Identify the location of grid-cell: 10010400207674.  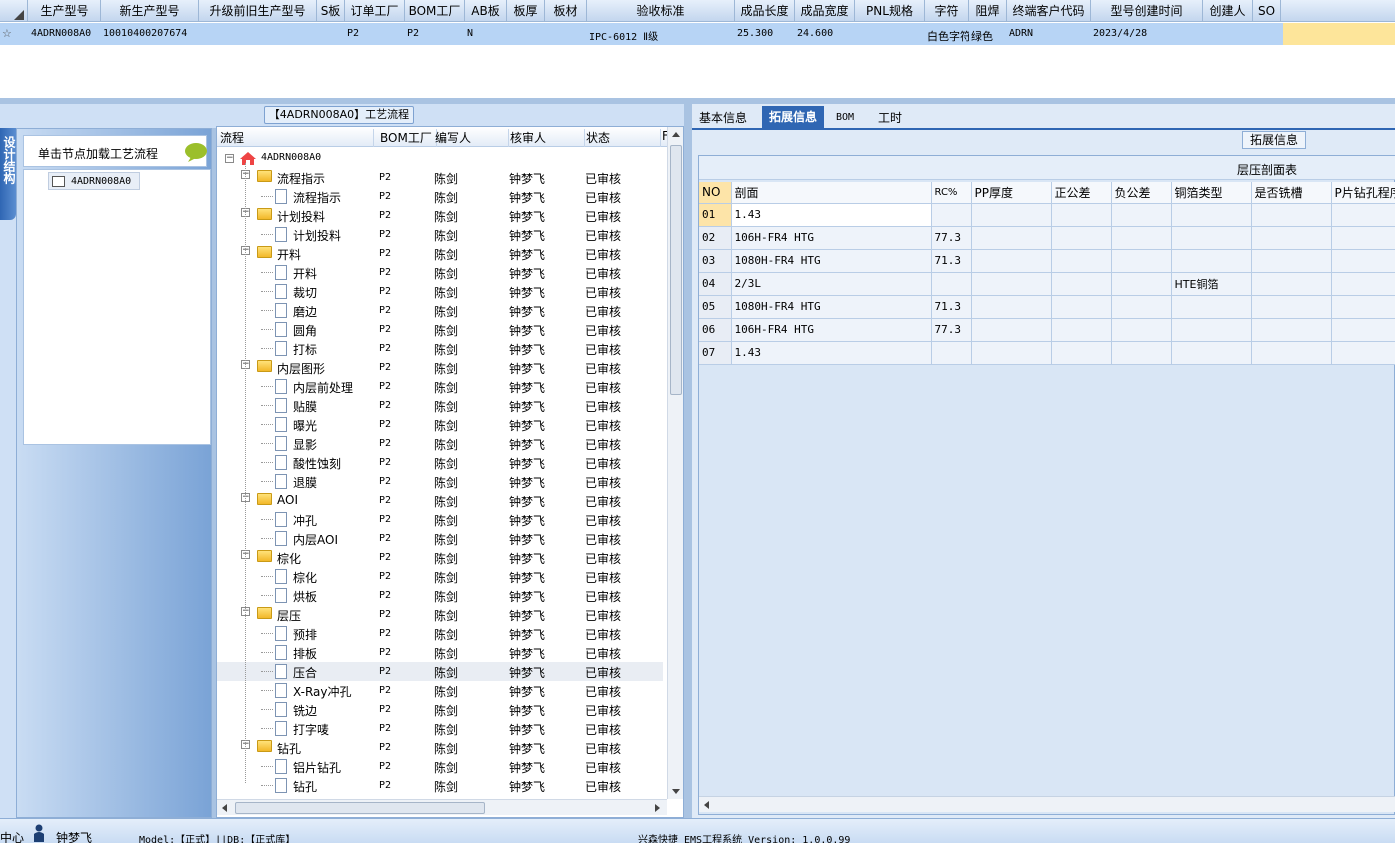
(151, 36).